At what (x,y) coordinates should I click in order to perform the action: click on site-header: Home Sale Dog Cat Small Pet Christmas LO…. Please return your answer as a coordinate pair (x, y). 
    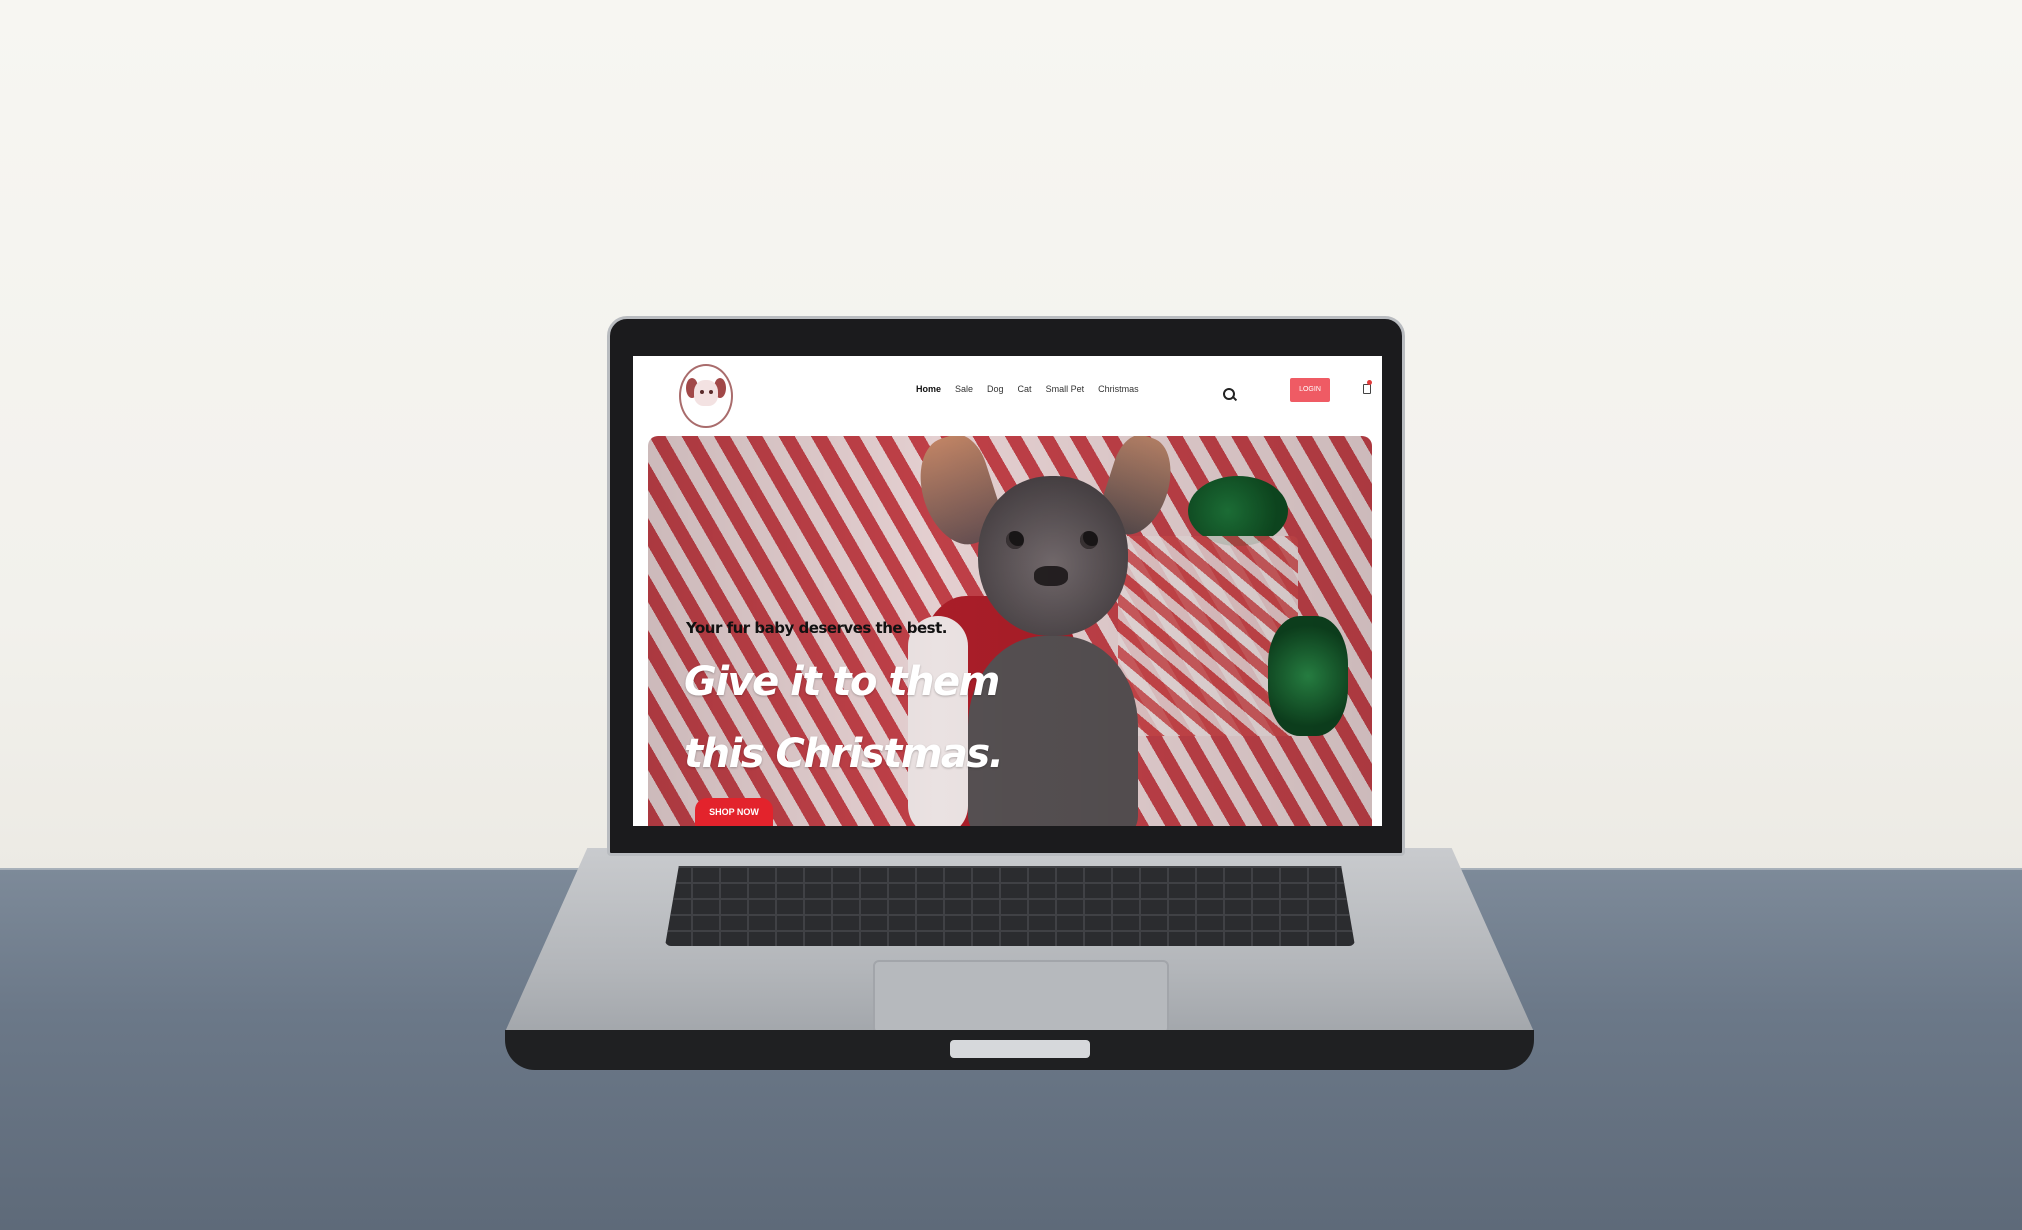
    Looking at the image, I should click on (1007, 396).